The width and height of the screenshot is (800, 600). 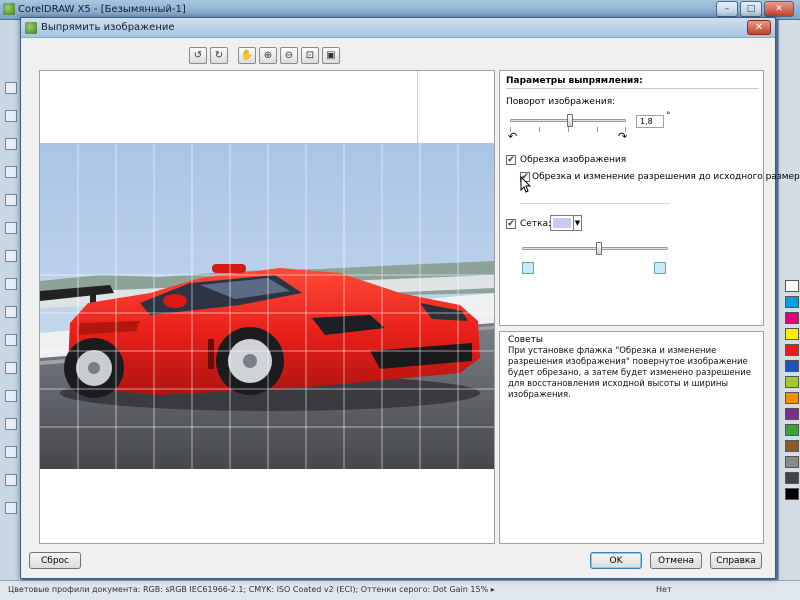 What do you see at coordinates (11, 452) in the screenshot?
I see `eyedropper-tool-icon` at bounding box center [11, 452].